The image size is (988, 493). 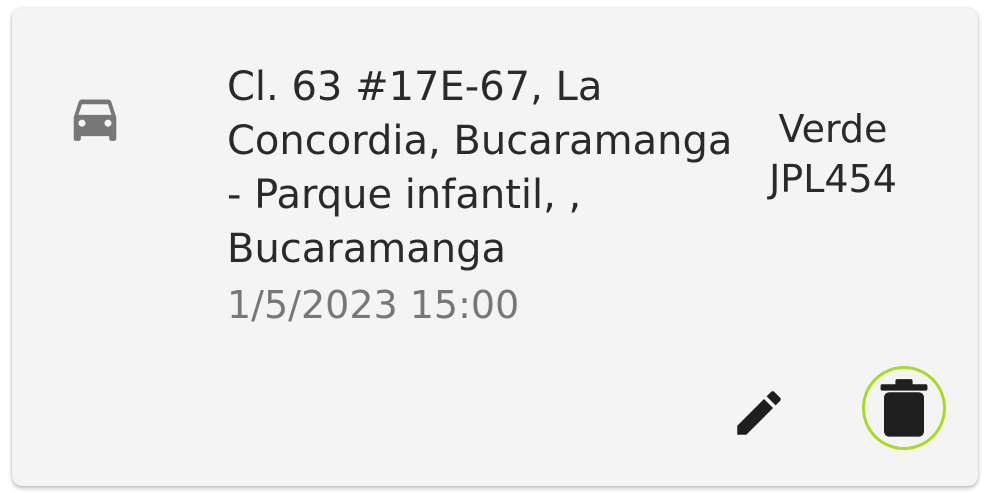 What do you see at coordinates (833, 129) in the screenshot?
I see `vehicle-color: Verde` at bounding box center [833, 129].